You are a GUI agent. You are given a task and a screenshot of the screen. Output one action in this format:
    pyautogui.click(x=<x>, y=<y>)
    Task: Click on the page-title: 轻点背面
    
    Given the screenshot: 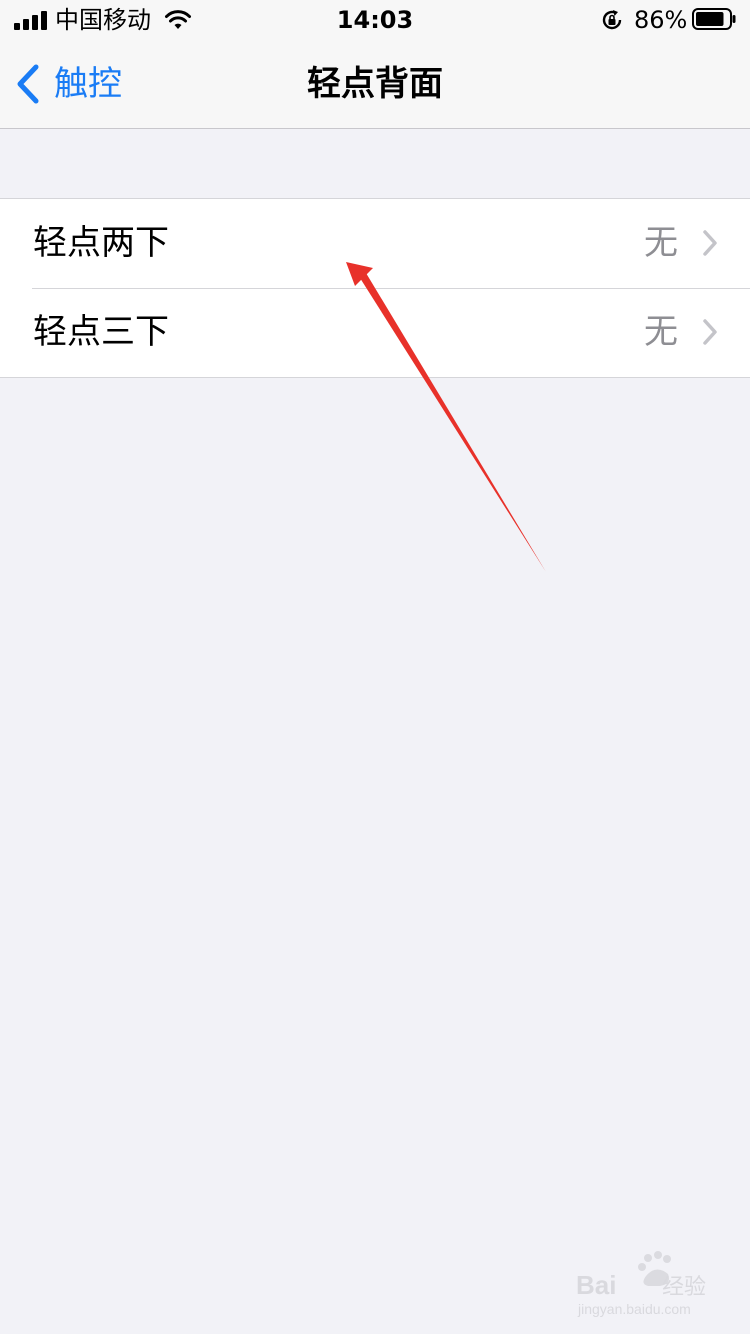 What is the action you would take?
    pyautogui.click(x=375, y=84)
    